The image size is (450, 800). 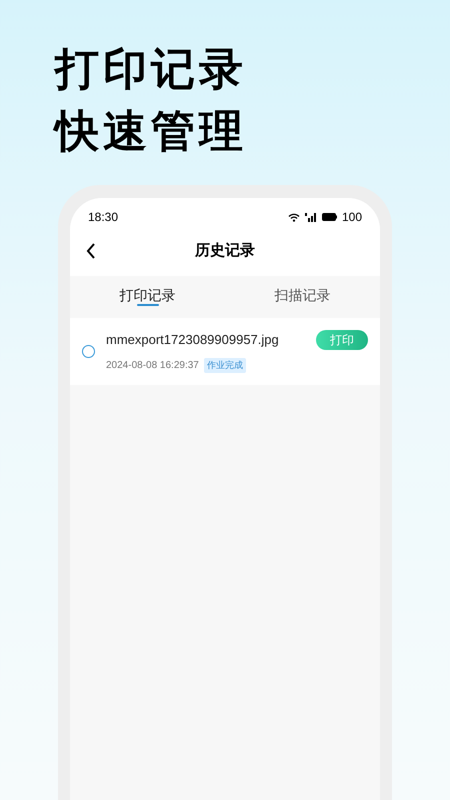 I want to click on battery-icon, so click(x=329, y=217).